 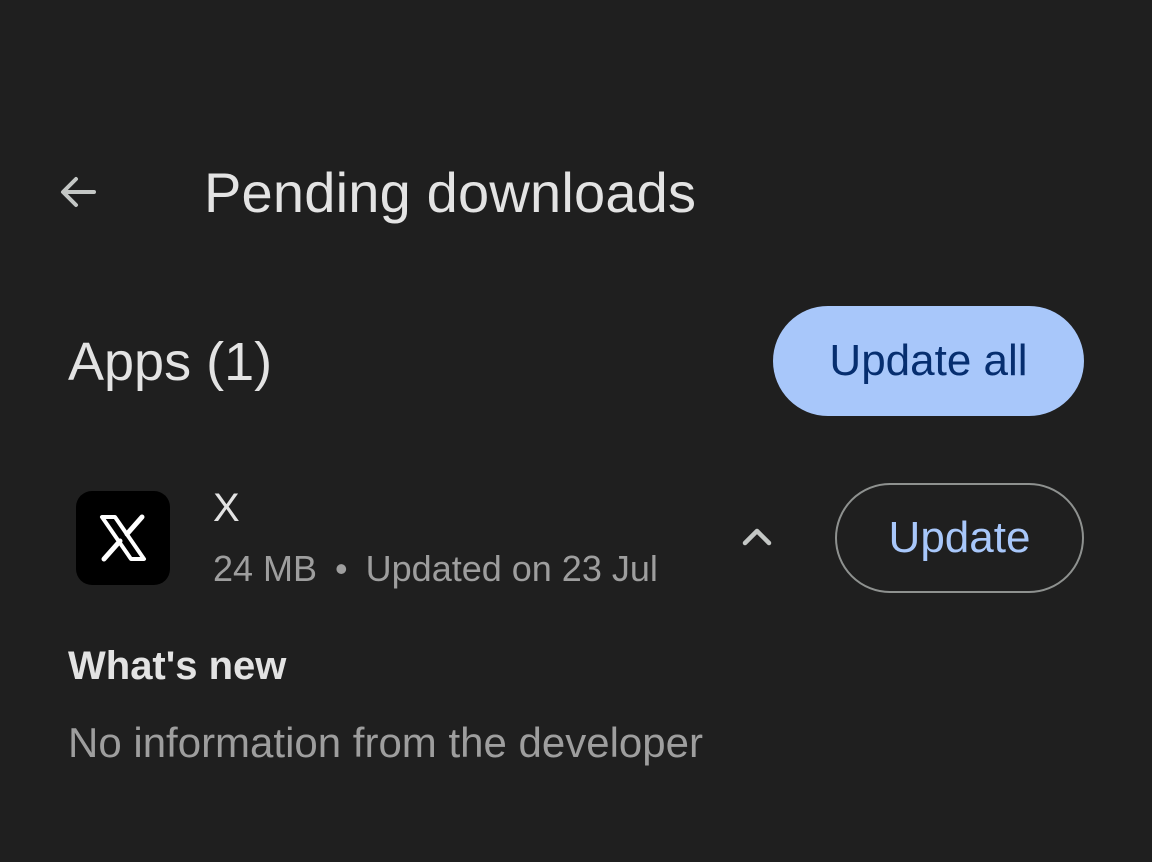 I want to click on app-updated-date: Updated on 23 Jul, so click(x=511, y=568).